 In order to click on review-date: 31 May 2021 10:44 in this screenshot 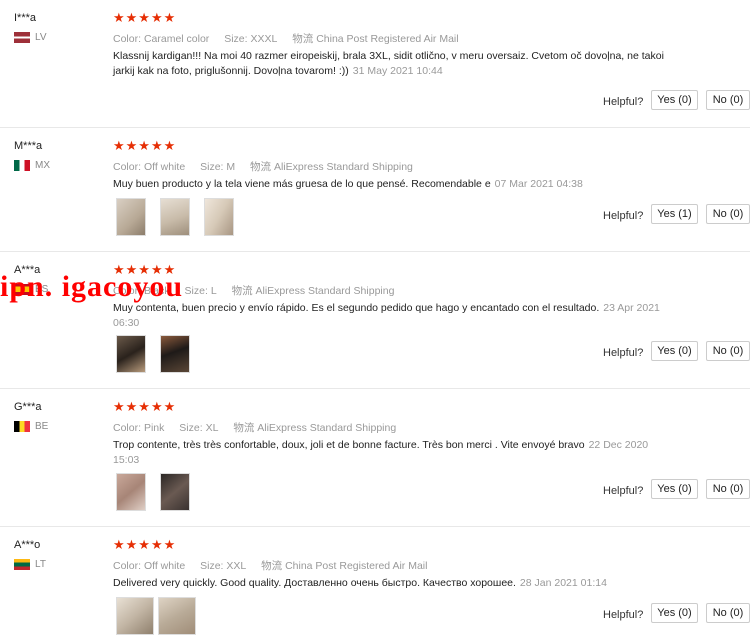, I will do `click(397, 71)`.